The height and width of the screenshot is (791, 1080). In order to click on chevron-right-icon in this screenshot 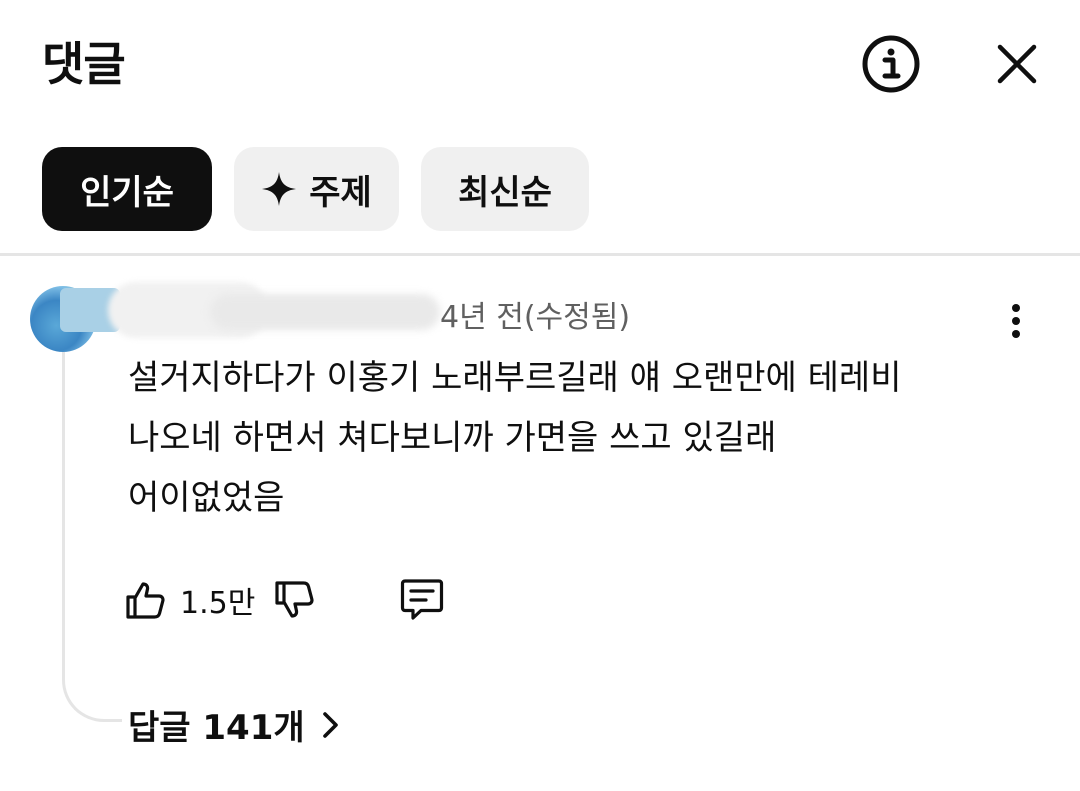, I will do `click(331, 725)`.